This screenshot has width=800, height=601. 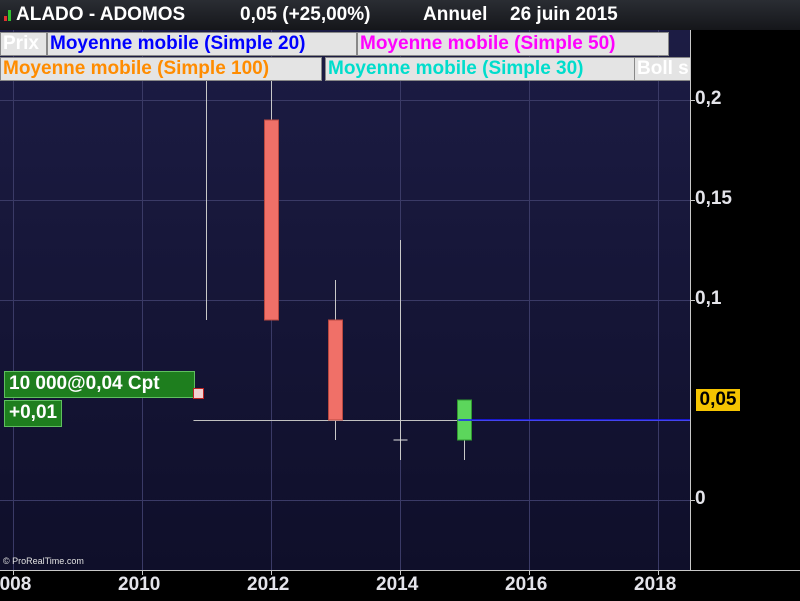 I want to click on legend-item-ma20: Moyenne mobile (Simple 20), so click(x=202, y=44).